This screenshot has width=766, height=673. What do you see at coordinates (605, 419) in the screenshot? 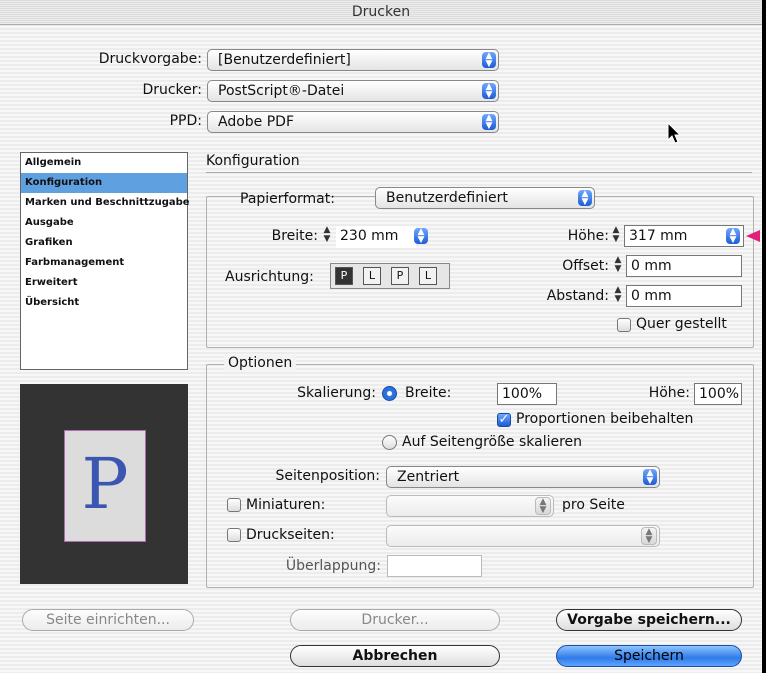
I see `proportions-label: Proportionen beibehalten` at bounding box center [605, 419].